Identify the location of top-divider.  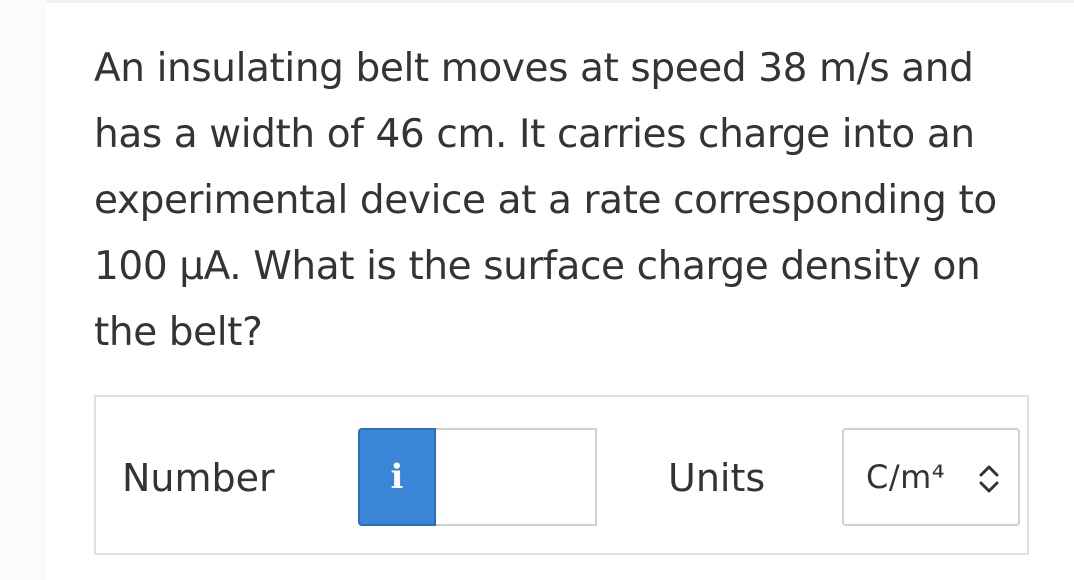
(537, 1).